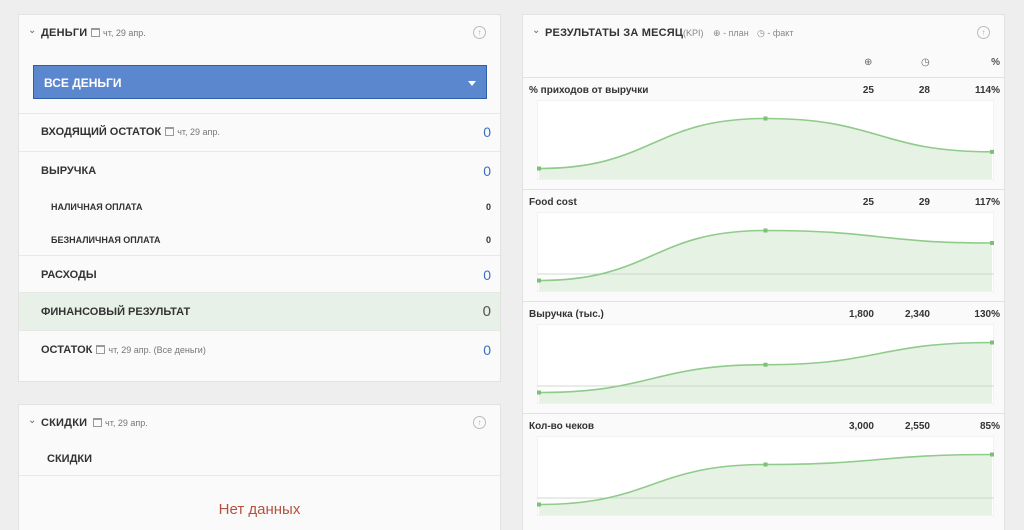 The width and height of the screenshot is (1024, 530). I want to click on discounts-date: чт, 29 апр., so click(120, 423).